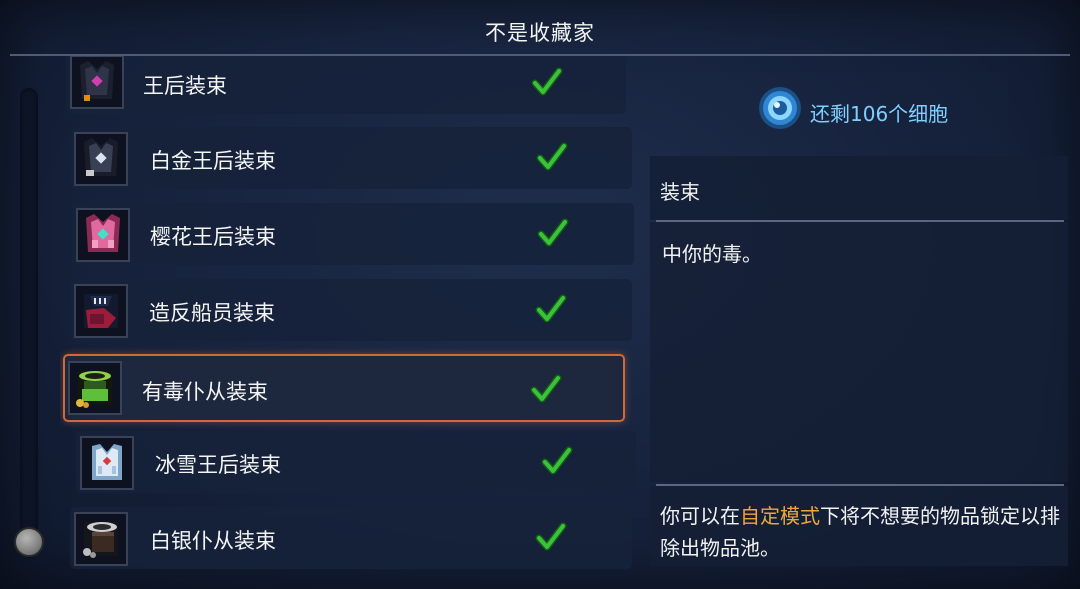 The image size is (1080, 589). Describe the element at coordinates (29, 323) in the screenshot. I see `scrollbar-track` at that location.